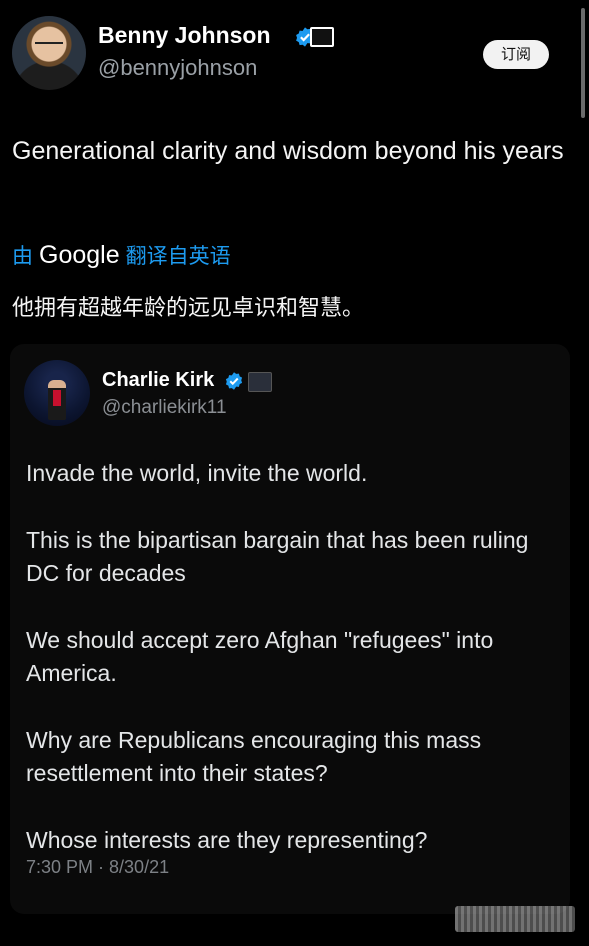 The image size is (589, 946). Describe the element at coordinates (158, 380) in the screenshot. I see `quote-author-name: Charlie Kirk` at that location.